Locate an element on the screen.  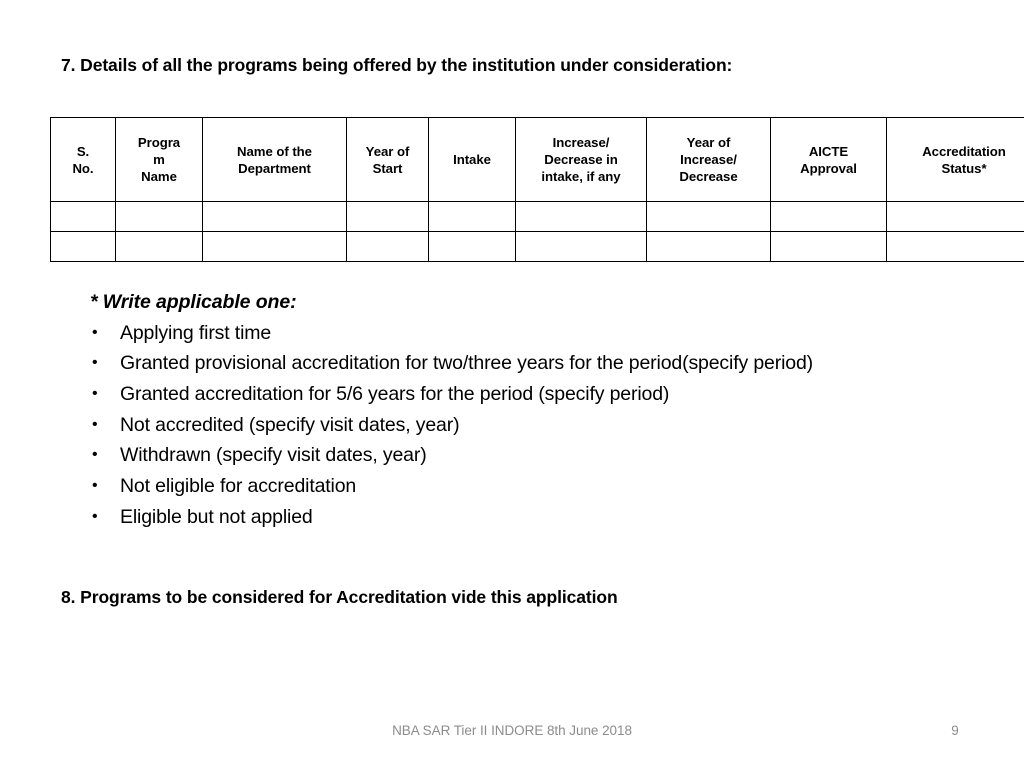
table-header-cell-increase-decrease-intake: Increase/ Decrease in intake, if any is located at coordinates (581, 159).